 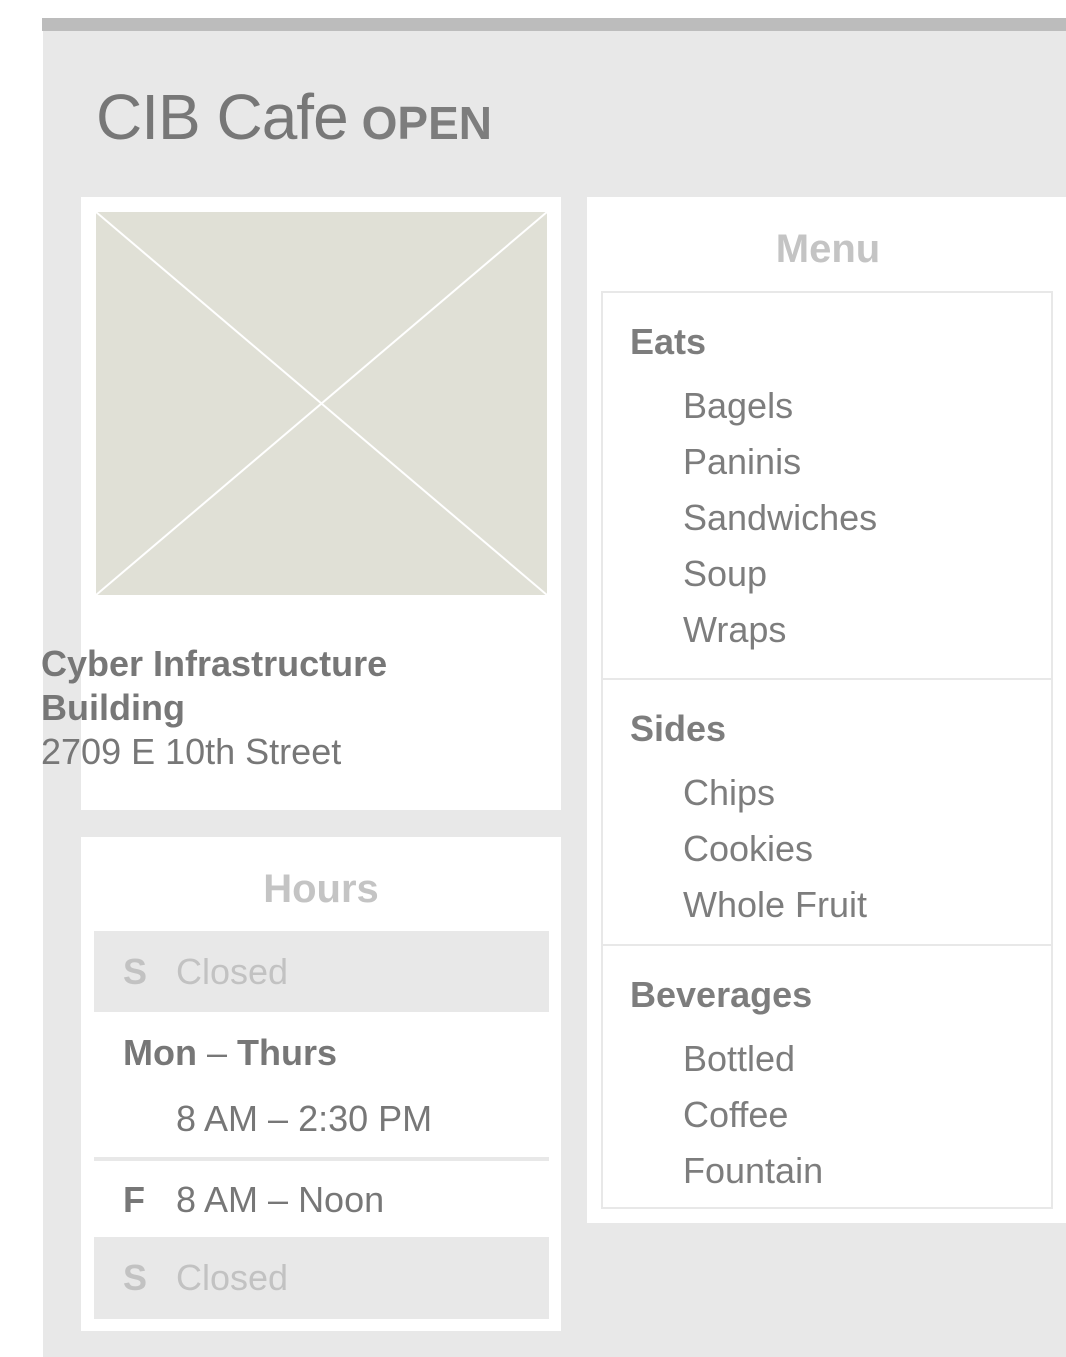 What do you see at coordinates (287, 1052) in the screenshot?
I see `day-end: Thurs` at bounding box center [287, 1052].